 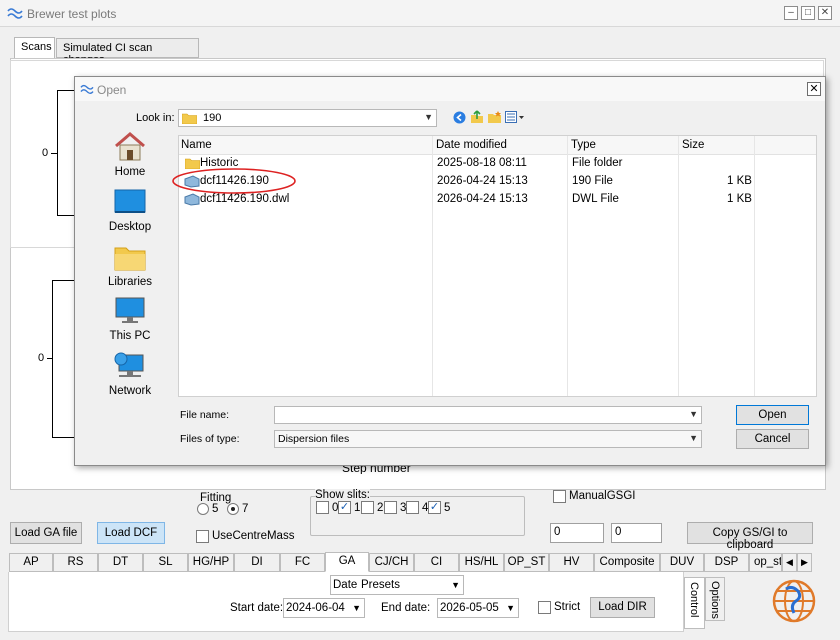 I want to click on file-type: DWL File, so click(x=595, y=199).